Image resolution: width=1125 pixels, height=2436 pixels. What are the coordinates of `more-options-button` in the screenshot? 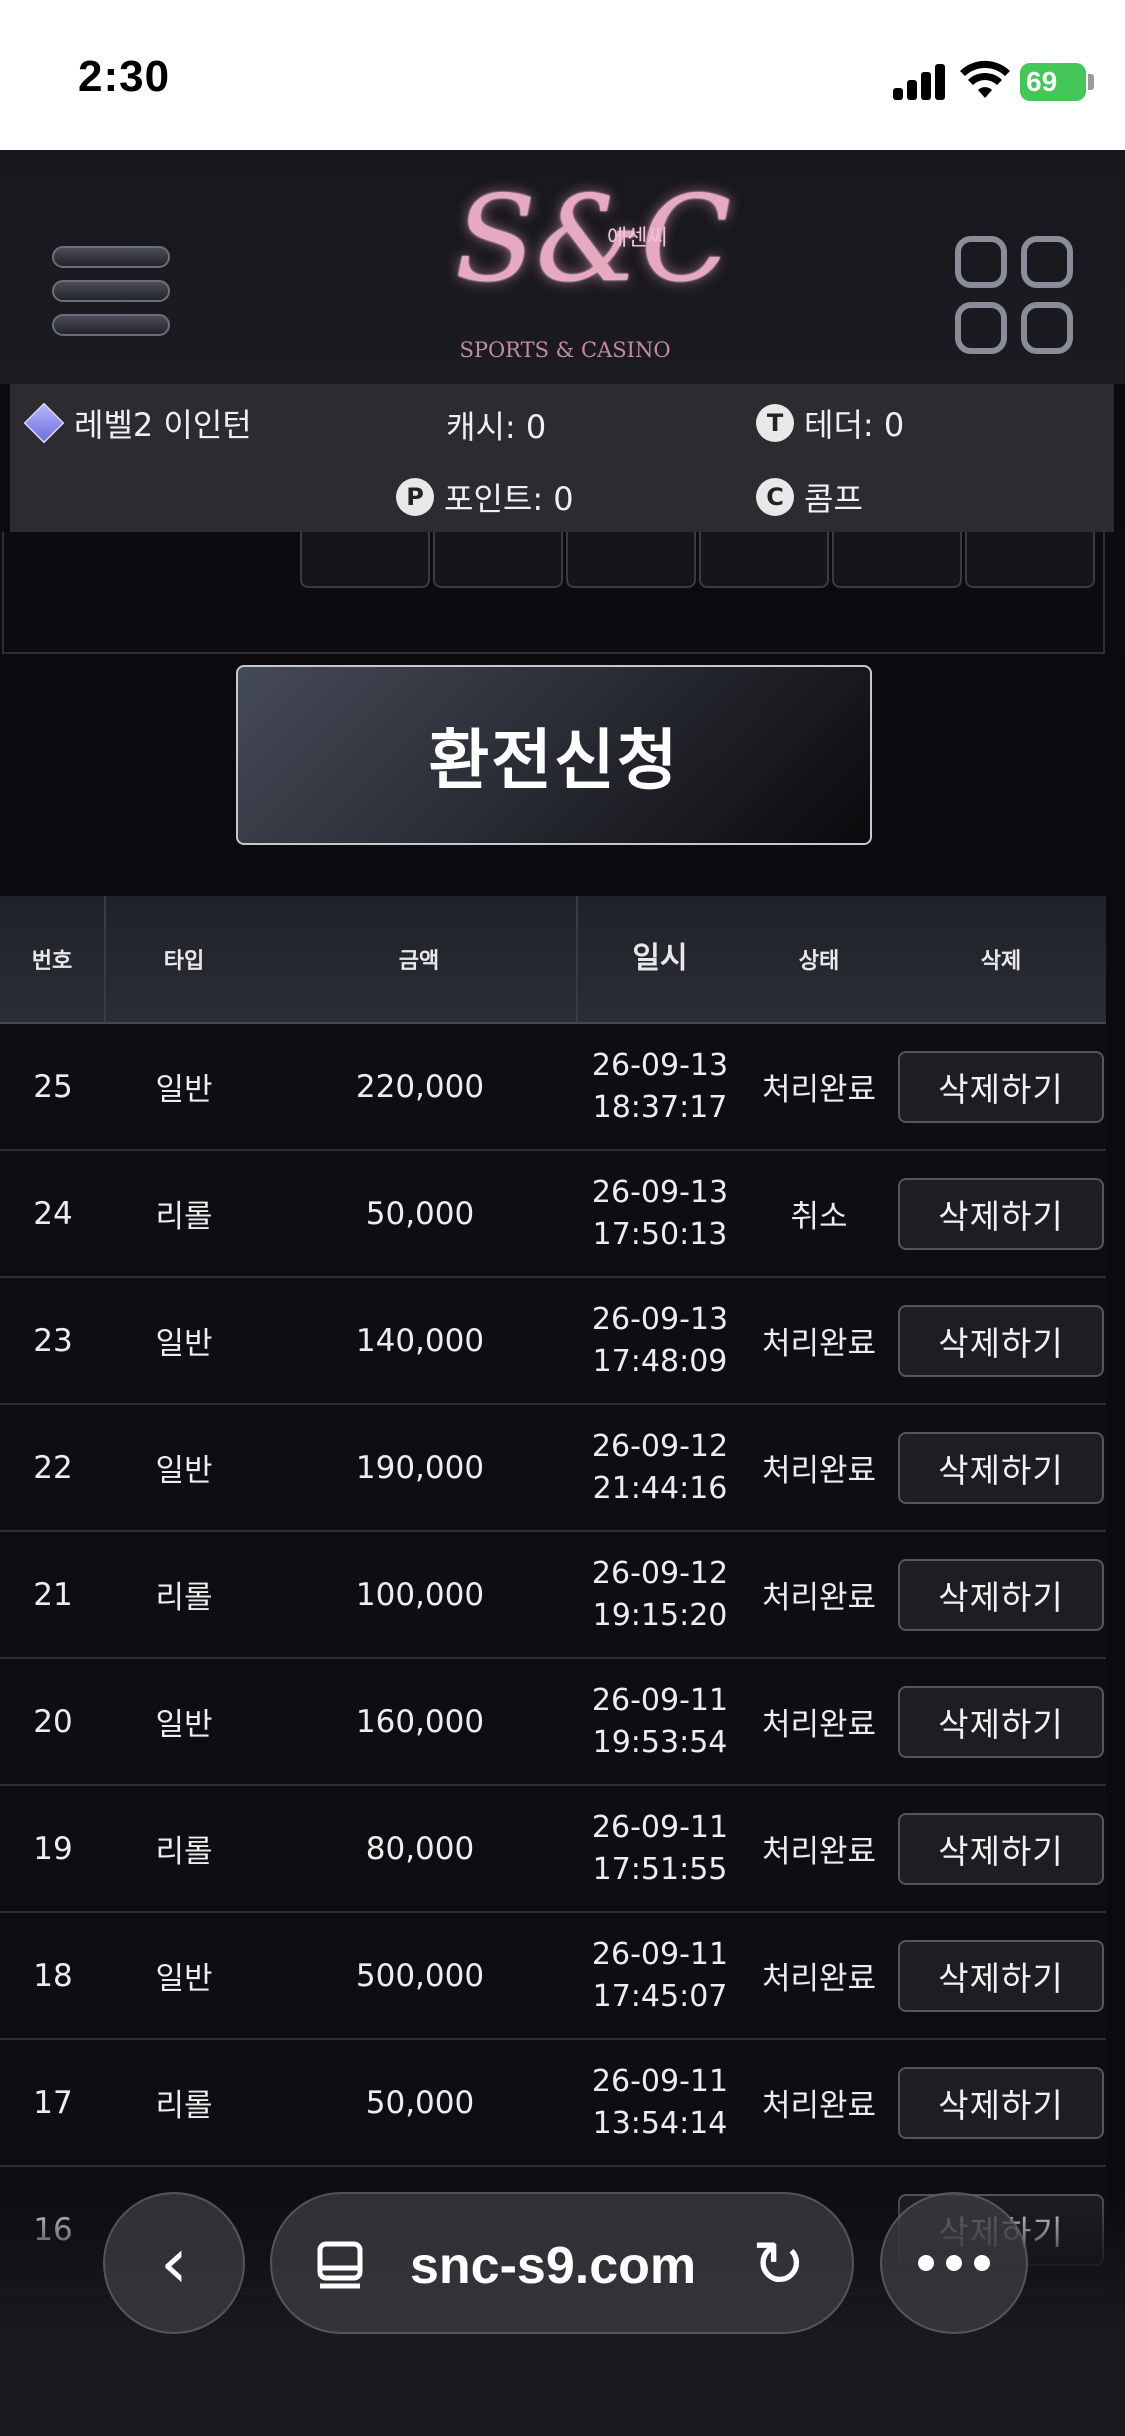 It's located at (954, 2263).